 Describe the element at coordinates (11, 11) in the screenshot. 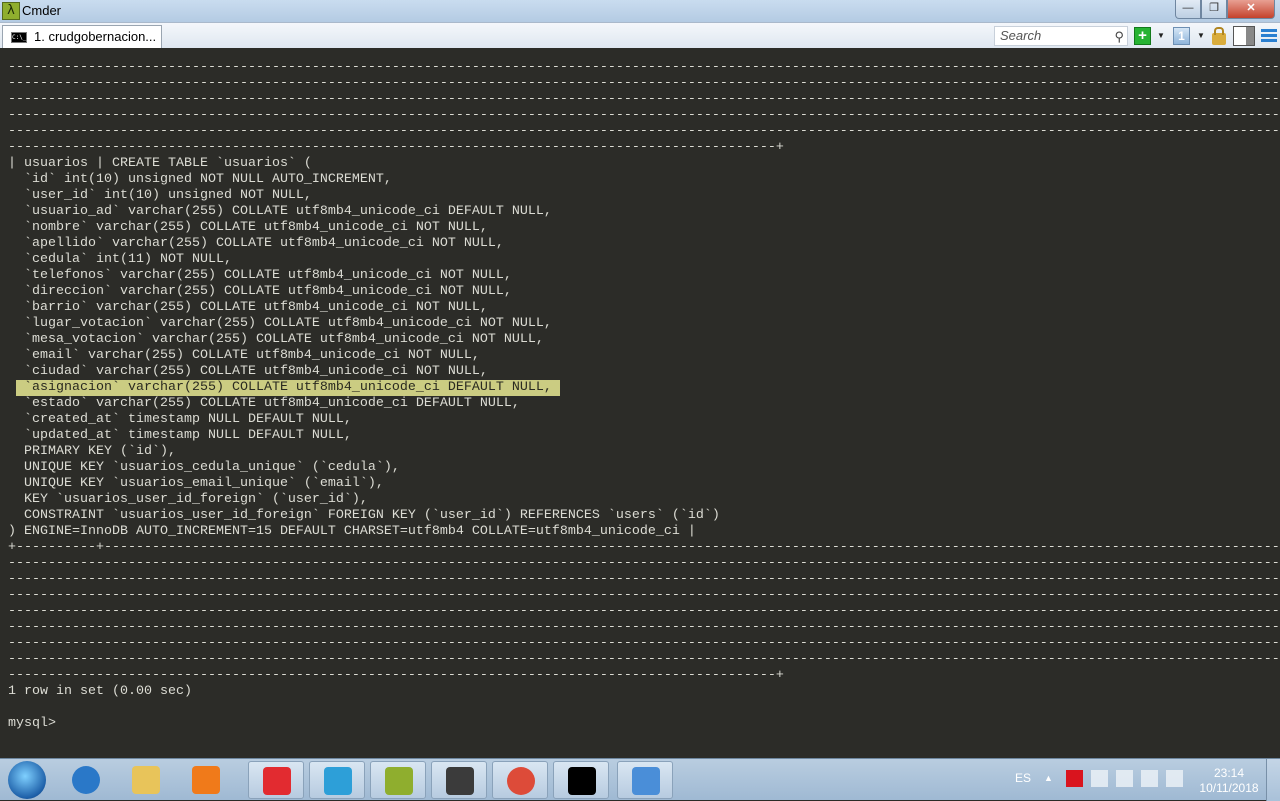

I see `lambda-icon: λ` at that location.